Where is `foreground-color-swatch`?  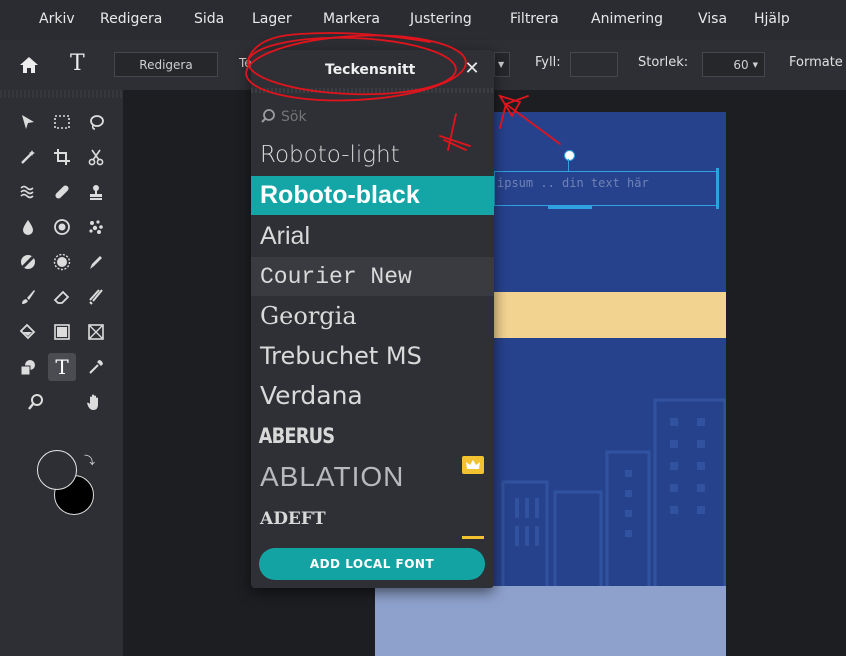 foreground-color-swatch is located at coordinates (57, 470).